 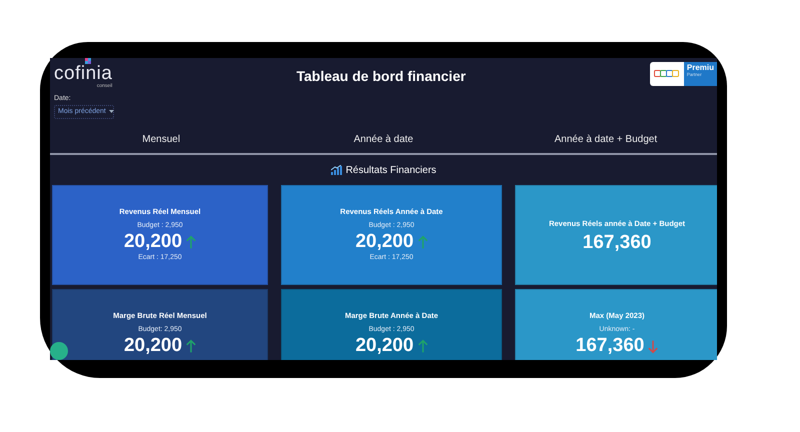 I want to click on logo-wordmark: cofinia, so click(x=83, y=73).